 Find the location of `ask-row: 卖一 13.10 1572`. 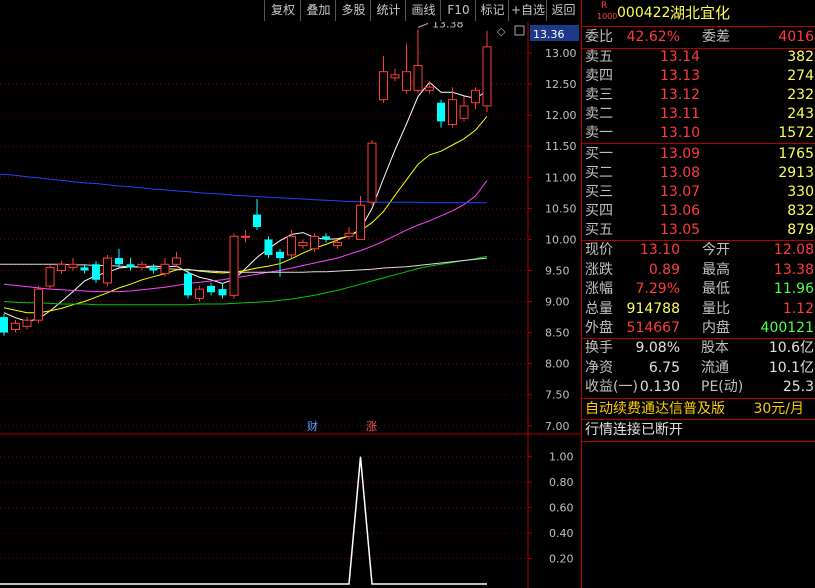

ask-row: 卖一 13.10 1572 is located at coordinates (698, 133).